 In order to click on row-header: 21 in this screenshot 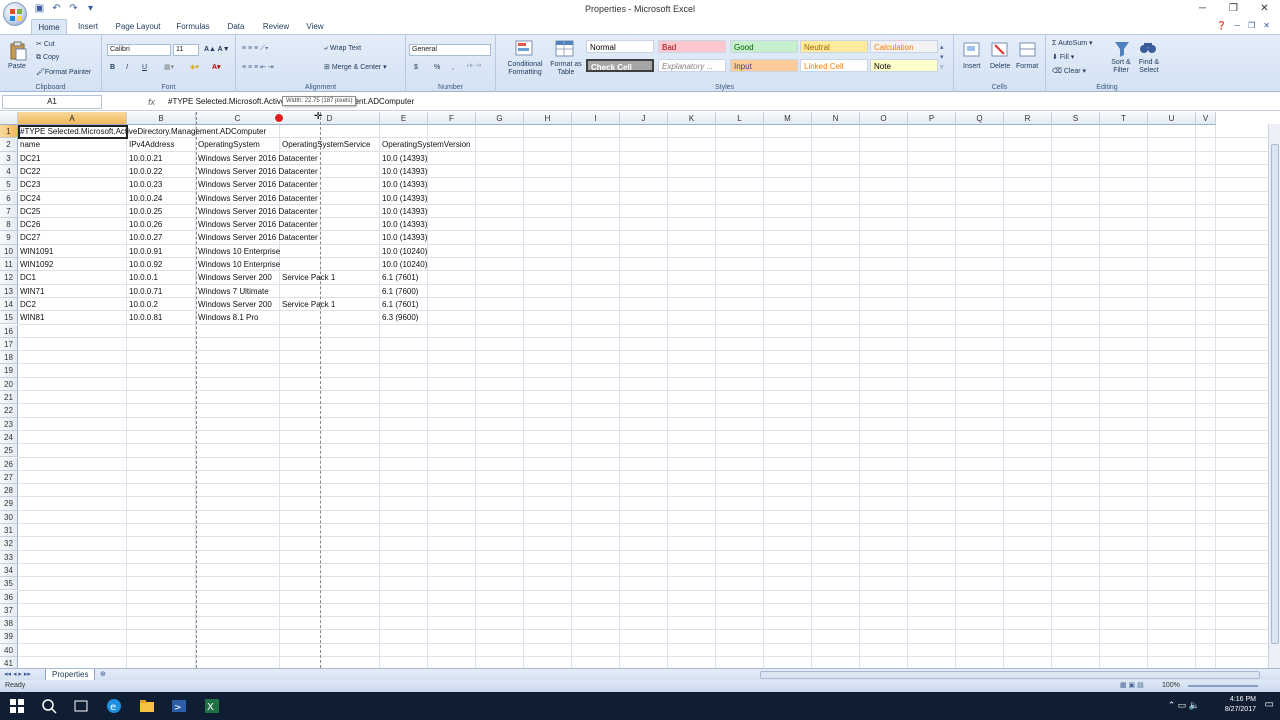, I will do `click(9, 398)`.